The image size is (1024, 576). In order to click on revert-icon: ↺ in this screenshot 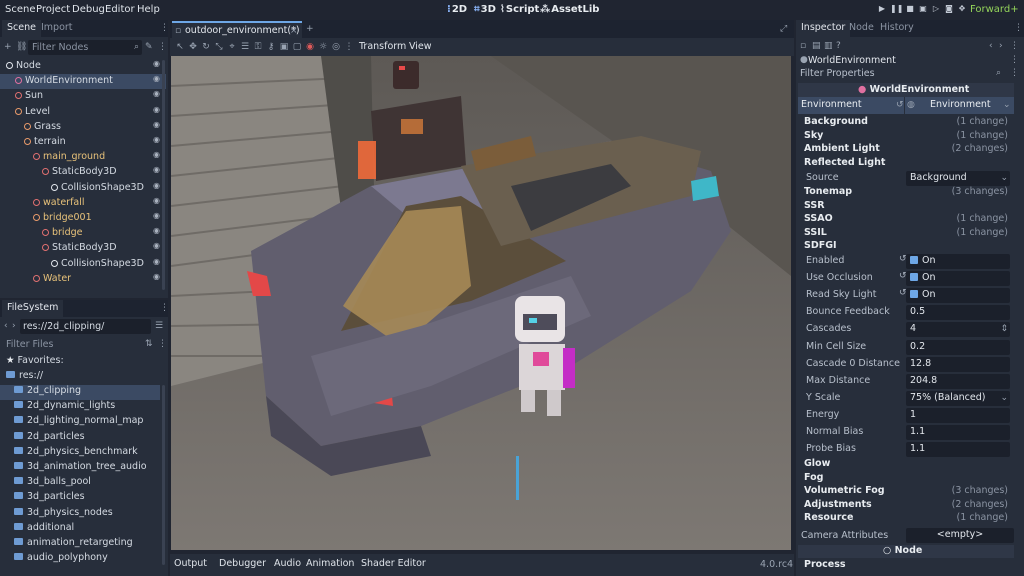, I will do `click(900, 105)`.